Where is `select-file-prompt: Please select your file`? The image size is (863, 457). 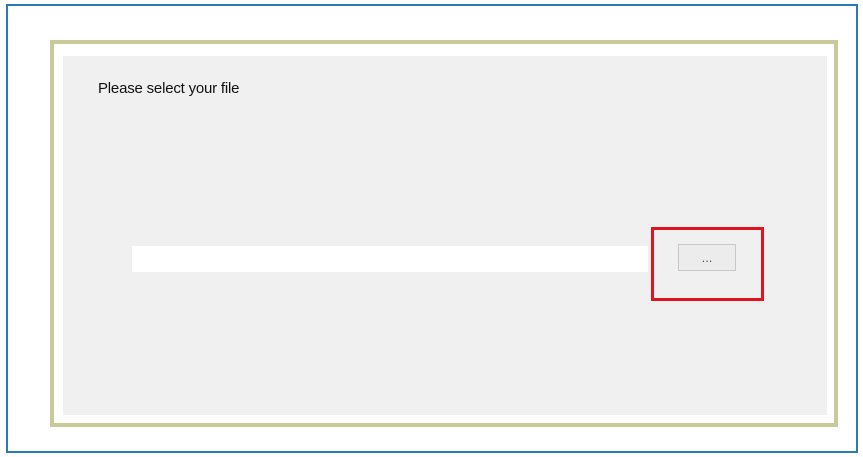 select-file-prompt: Please select your file is located at coordinates (169, 88).